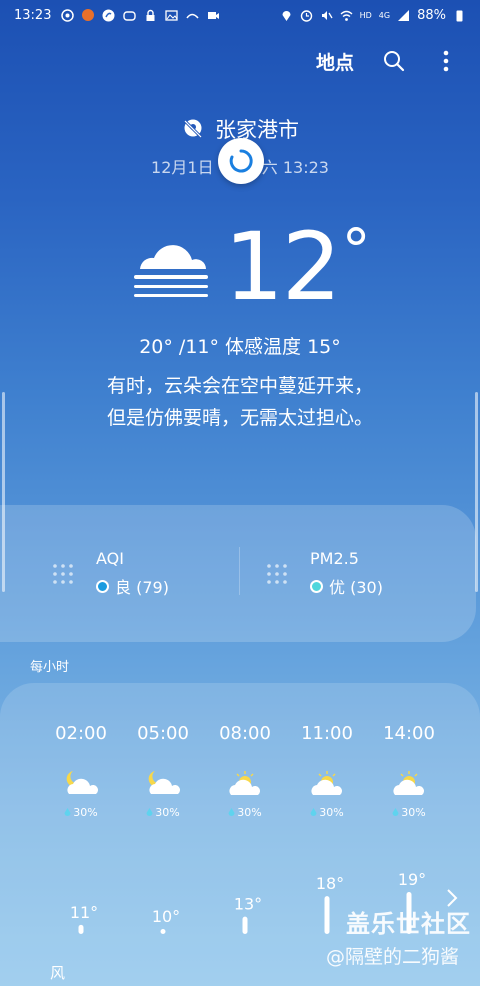 The width and height of the screenshot is (480, 986). I want to click on mute-icon, so click(327, 15).